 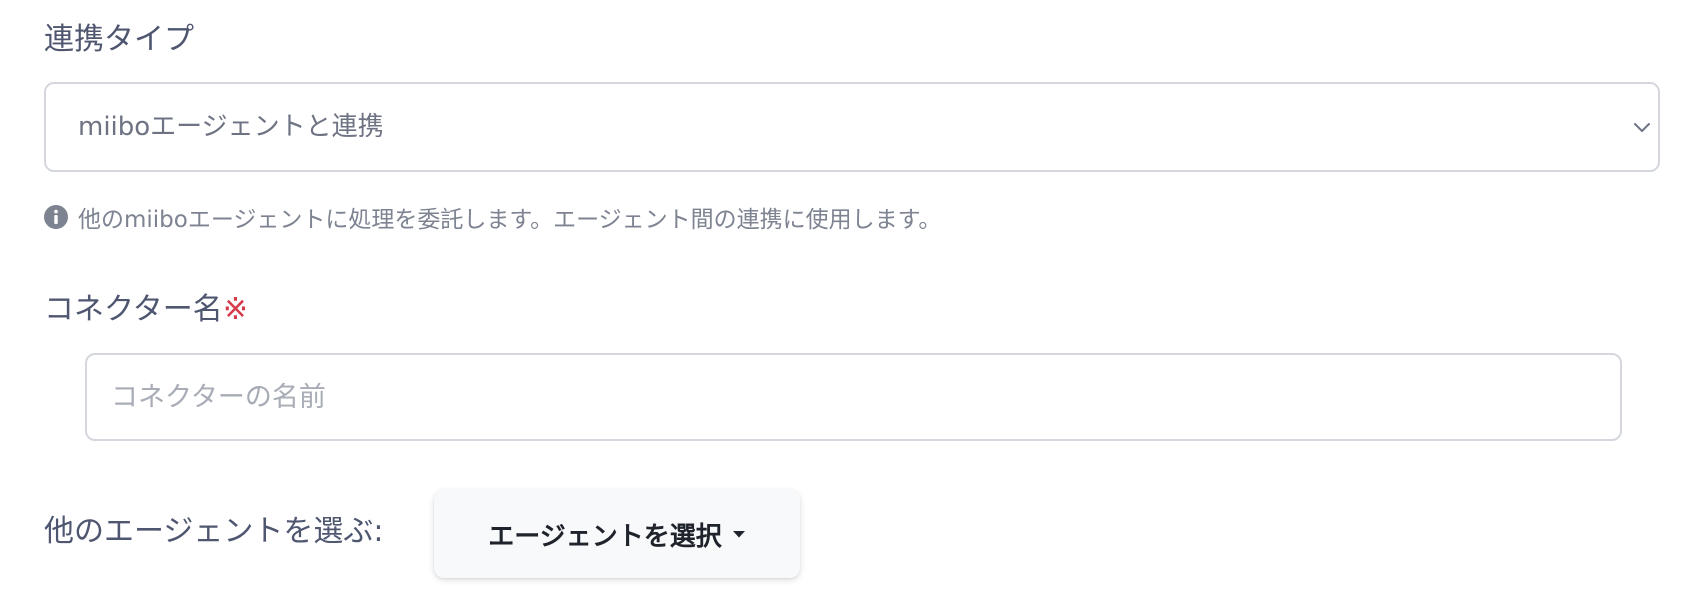 I want to click on select-agent-dropdown-button: エージェントを選択, so click(x=617, y=534).